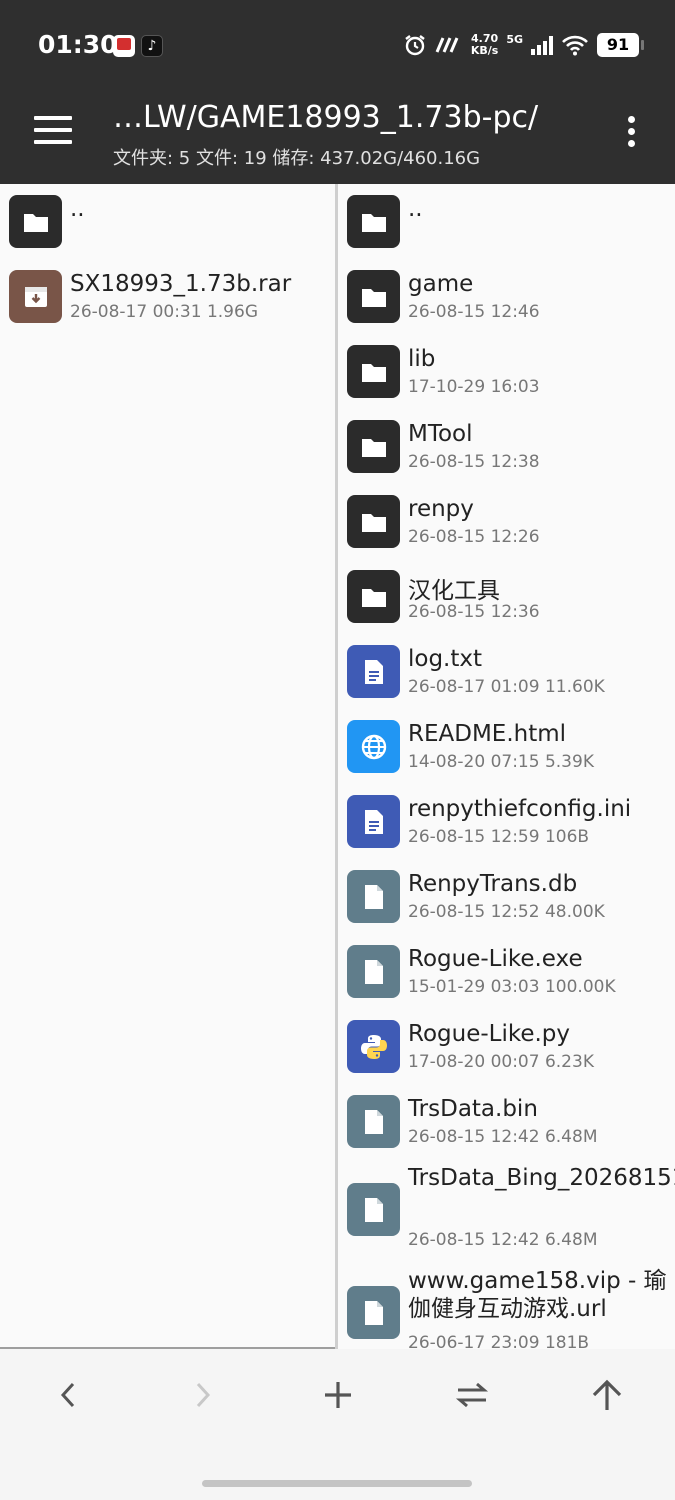 Image resolution: width=675 pixels, height=1500 pixels. Describe the element at coordinates (487, 734) in the screenshot. I see `file-name: README.html` at that location.